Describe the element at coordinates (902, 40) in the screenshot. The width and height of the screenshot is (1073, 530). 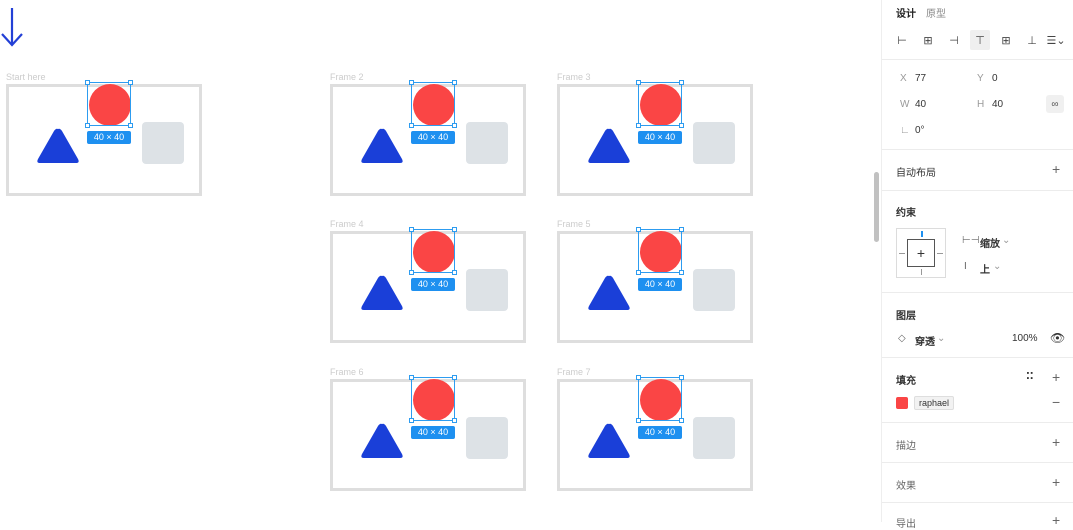
I see `align-left-icon: ⊢` at that location.